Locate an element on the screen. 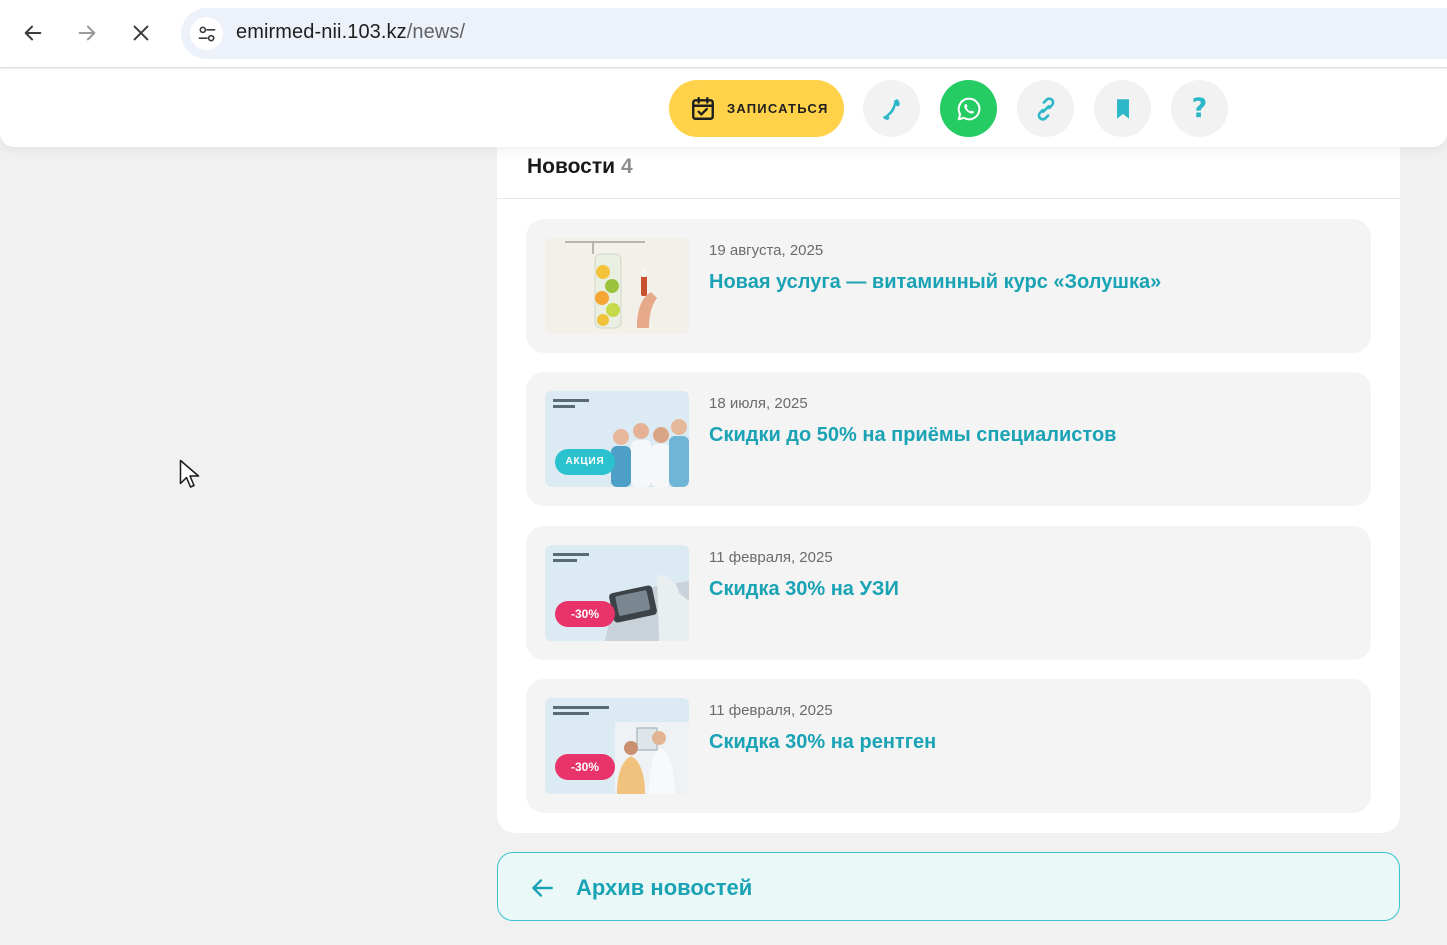 The height and width of the screenshot is (945, 1447). bookmark-button is located at coordinates (1122, 108).